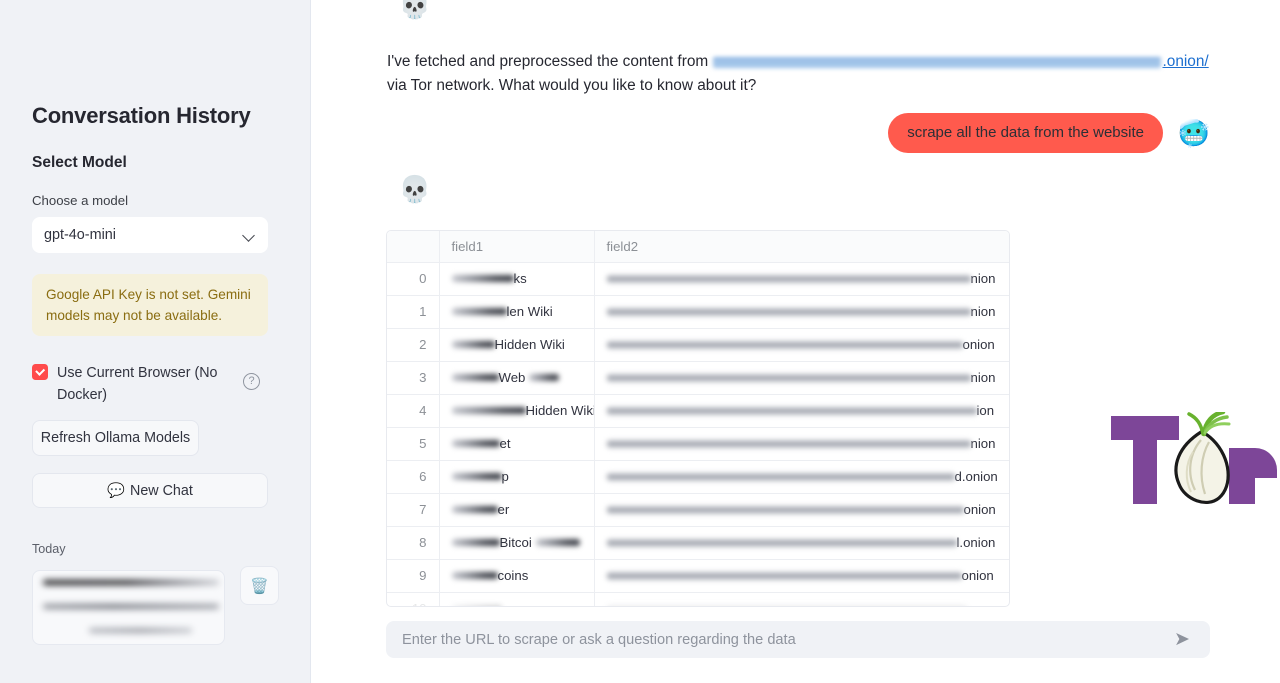  I want to click on history-item, so click(128, 607).